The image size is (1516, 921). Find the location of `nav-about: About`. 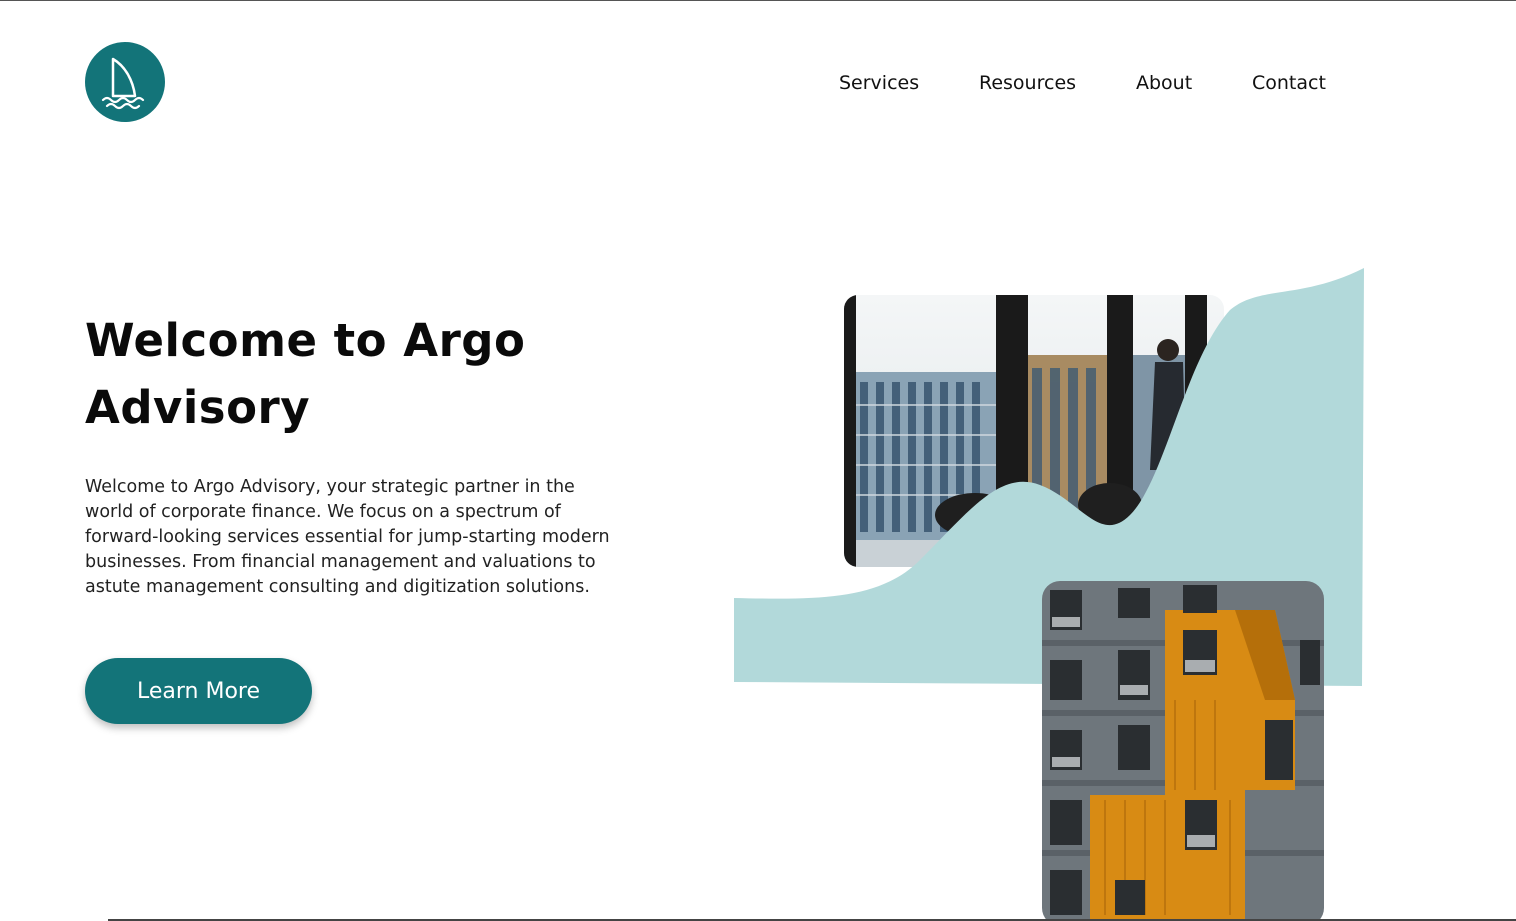

nav-about: About is located at coordinates (1164, 83).